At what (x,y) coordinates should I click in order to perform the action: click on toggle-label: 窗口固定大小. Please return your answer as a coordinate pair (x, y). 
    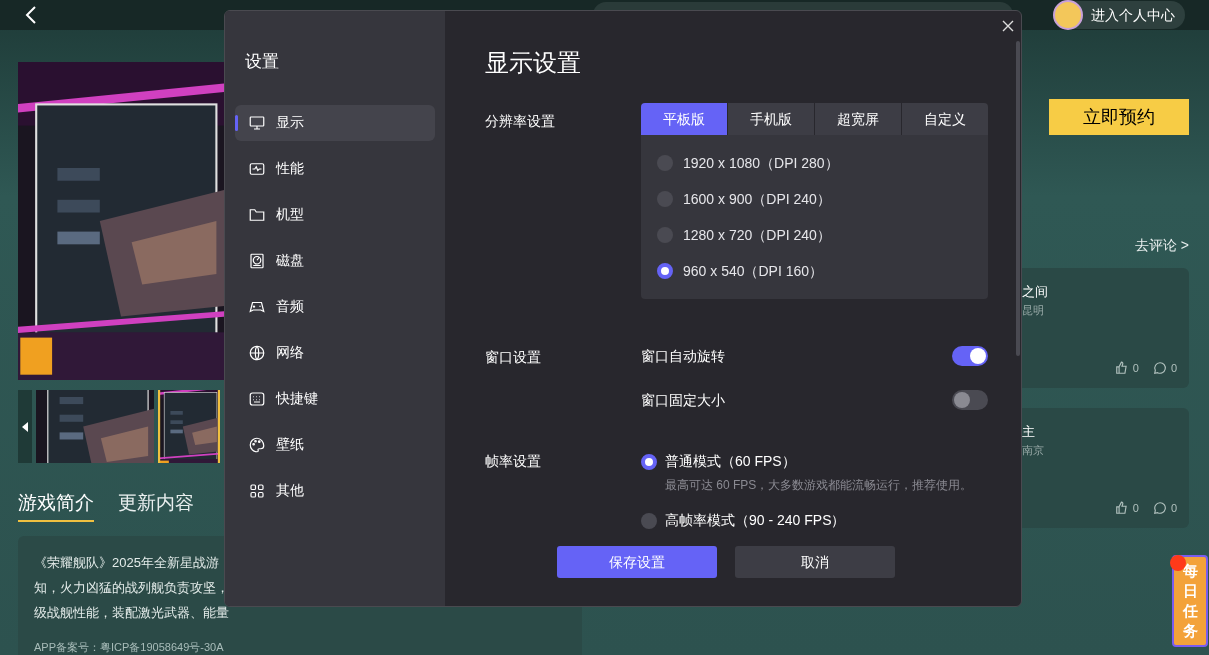
    Looking at the image, I should click on (683, 400).